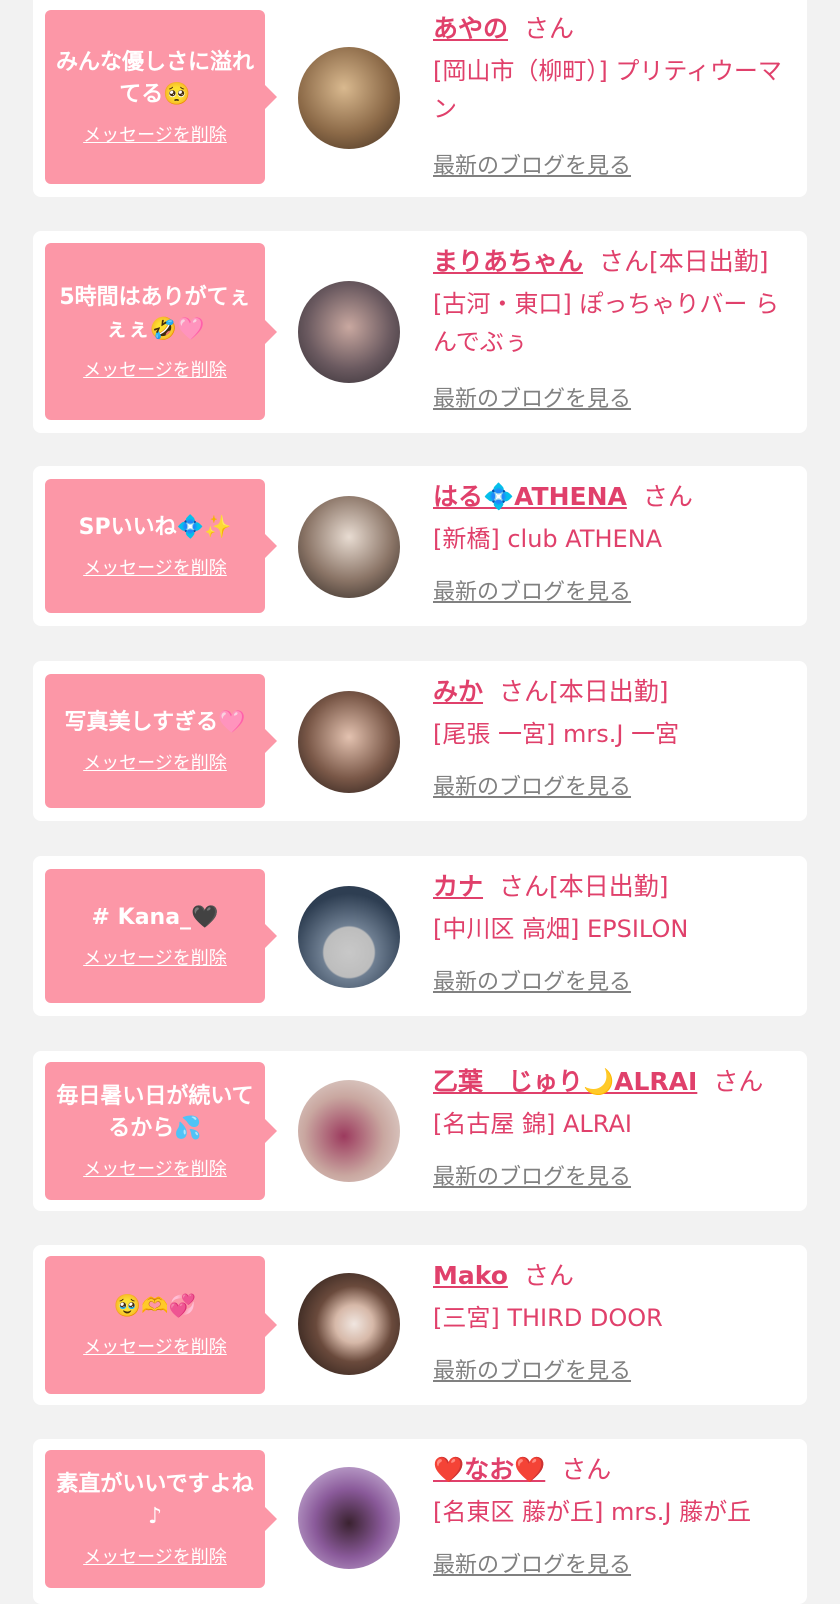 The width and height of the screenshot is (840, 1604). Describe the element at coordinates (592, 1512) in the screenshot. I see `shop-name: [名東区 藤が丘] mrs.J 藤が丘` at that location.